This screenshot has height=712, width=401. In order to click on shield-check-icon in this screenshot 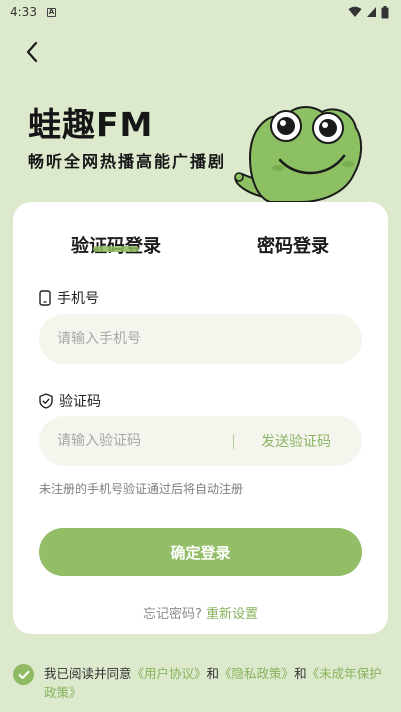, I will do `click(46, 401)`.